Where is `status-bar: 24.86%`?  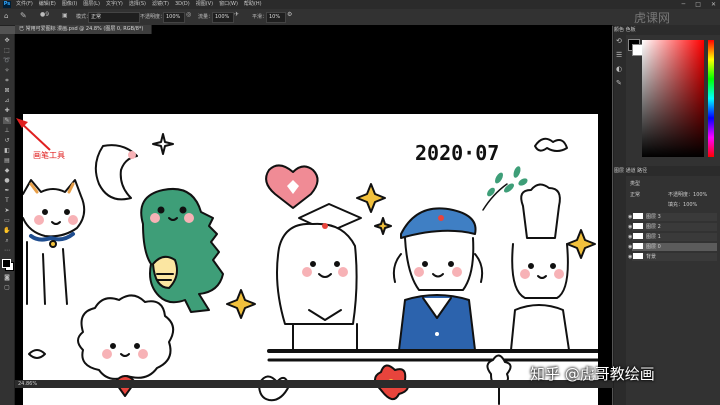
status-bar: 24.86% is located at coordinates (315, 384).